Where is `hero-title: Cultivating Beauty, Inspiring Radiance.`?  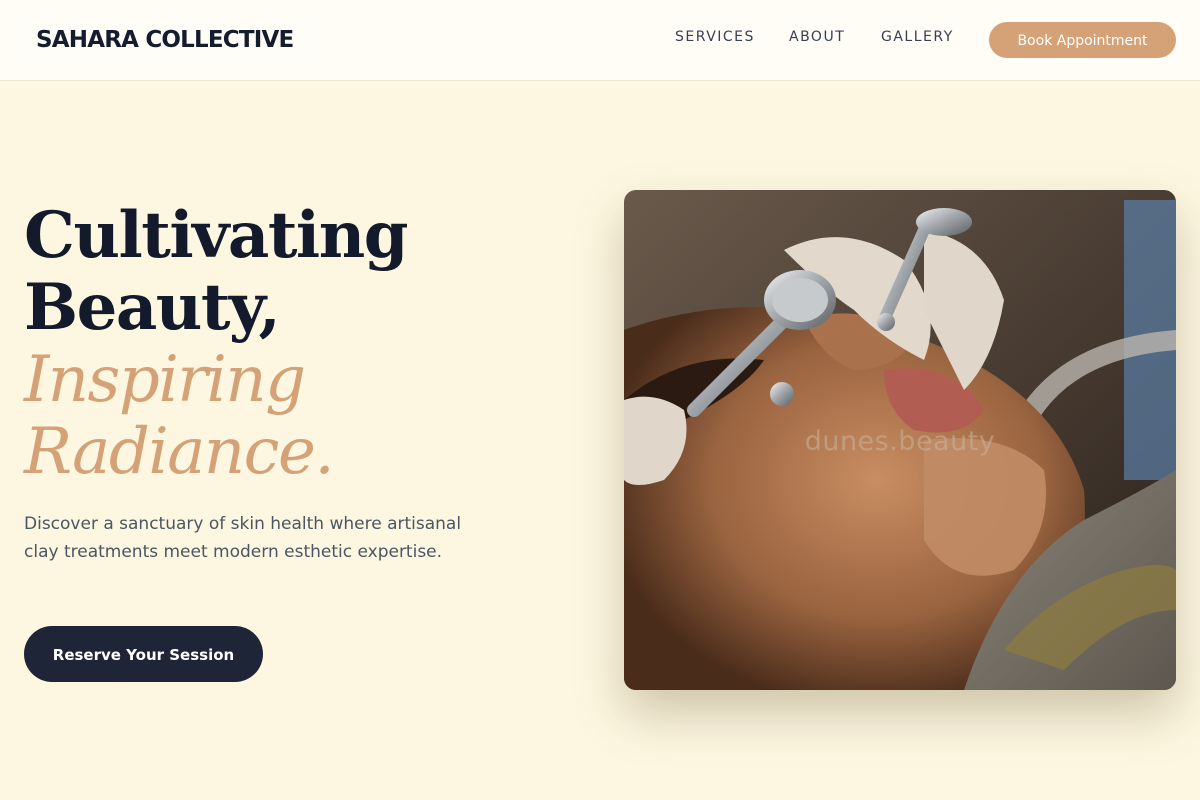
hero-title: Cultivating Beauty, Inspiring Radiance. is located at coordinates (216, 343).